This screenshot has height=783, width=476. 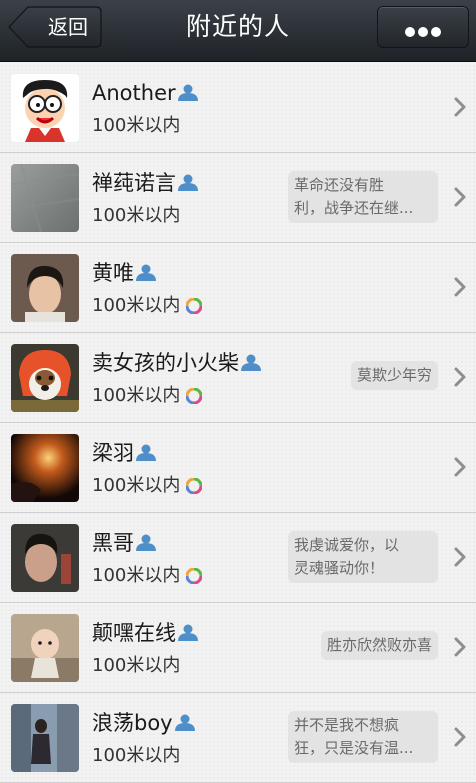 I want to click on more-options-button, so click(x=423, y=27).